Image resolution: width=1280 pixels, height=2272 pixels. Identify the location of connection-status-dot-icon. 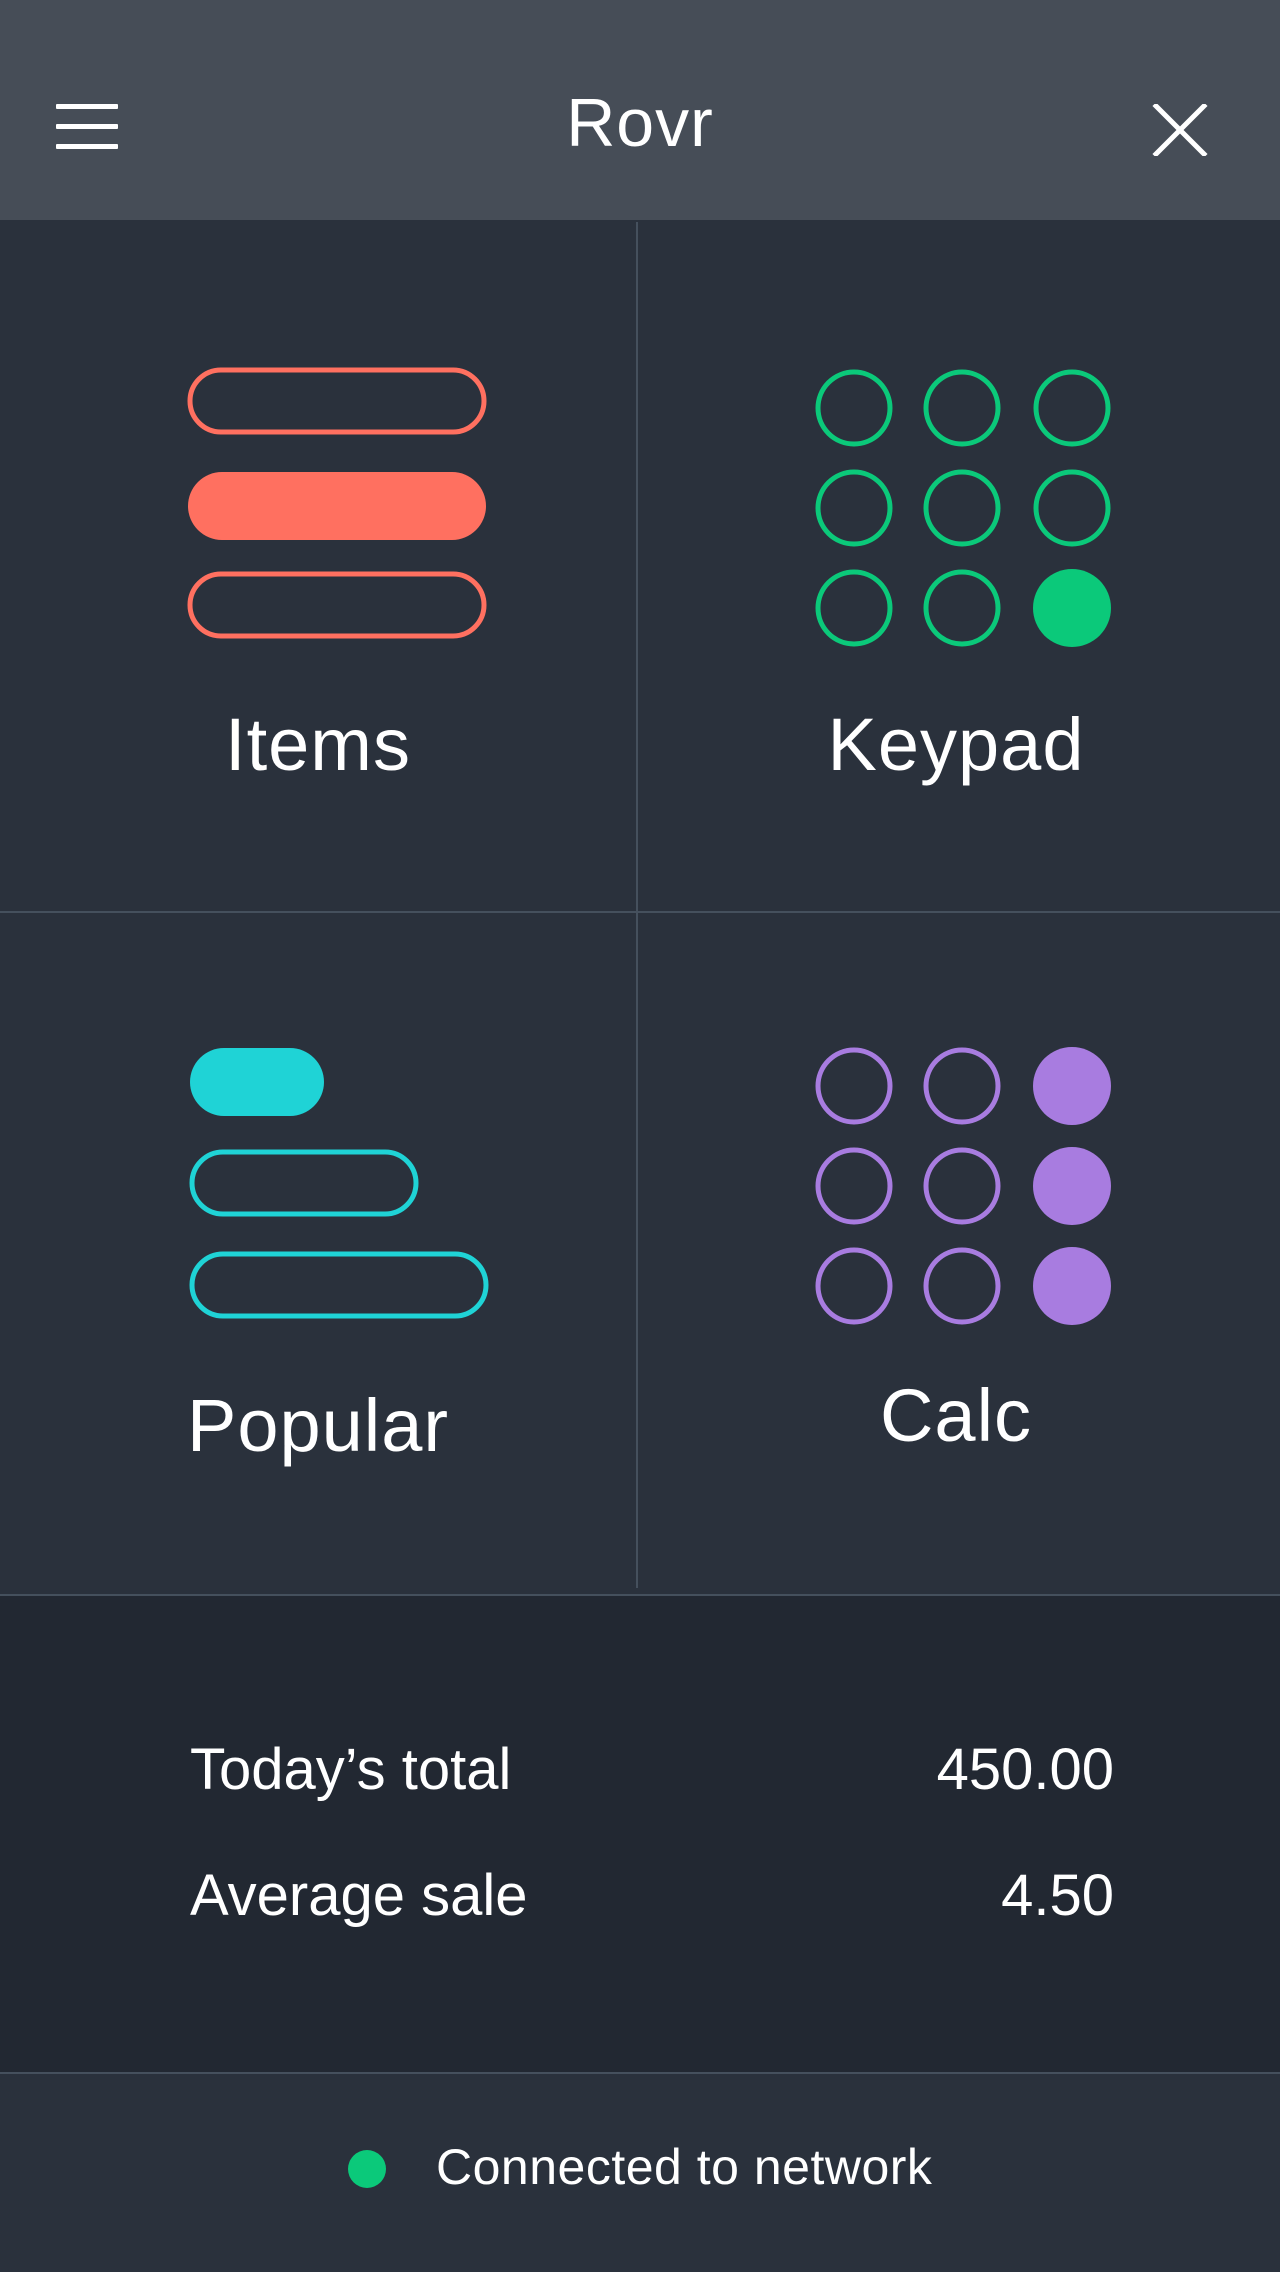
(367, 2169).